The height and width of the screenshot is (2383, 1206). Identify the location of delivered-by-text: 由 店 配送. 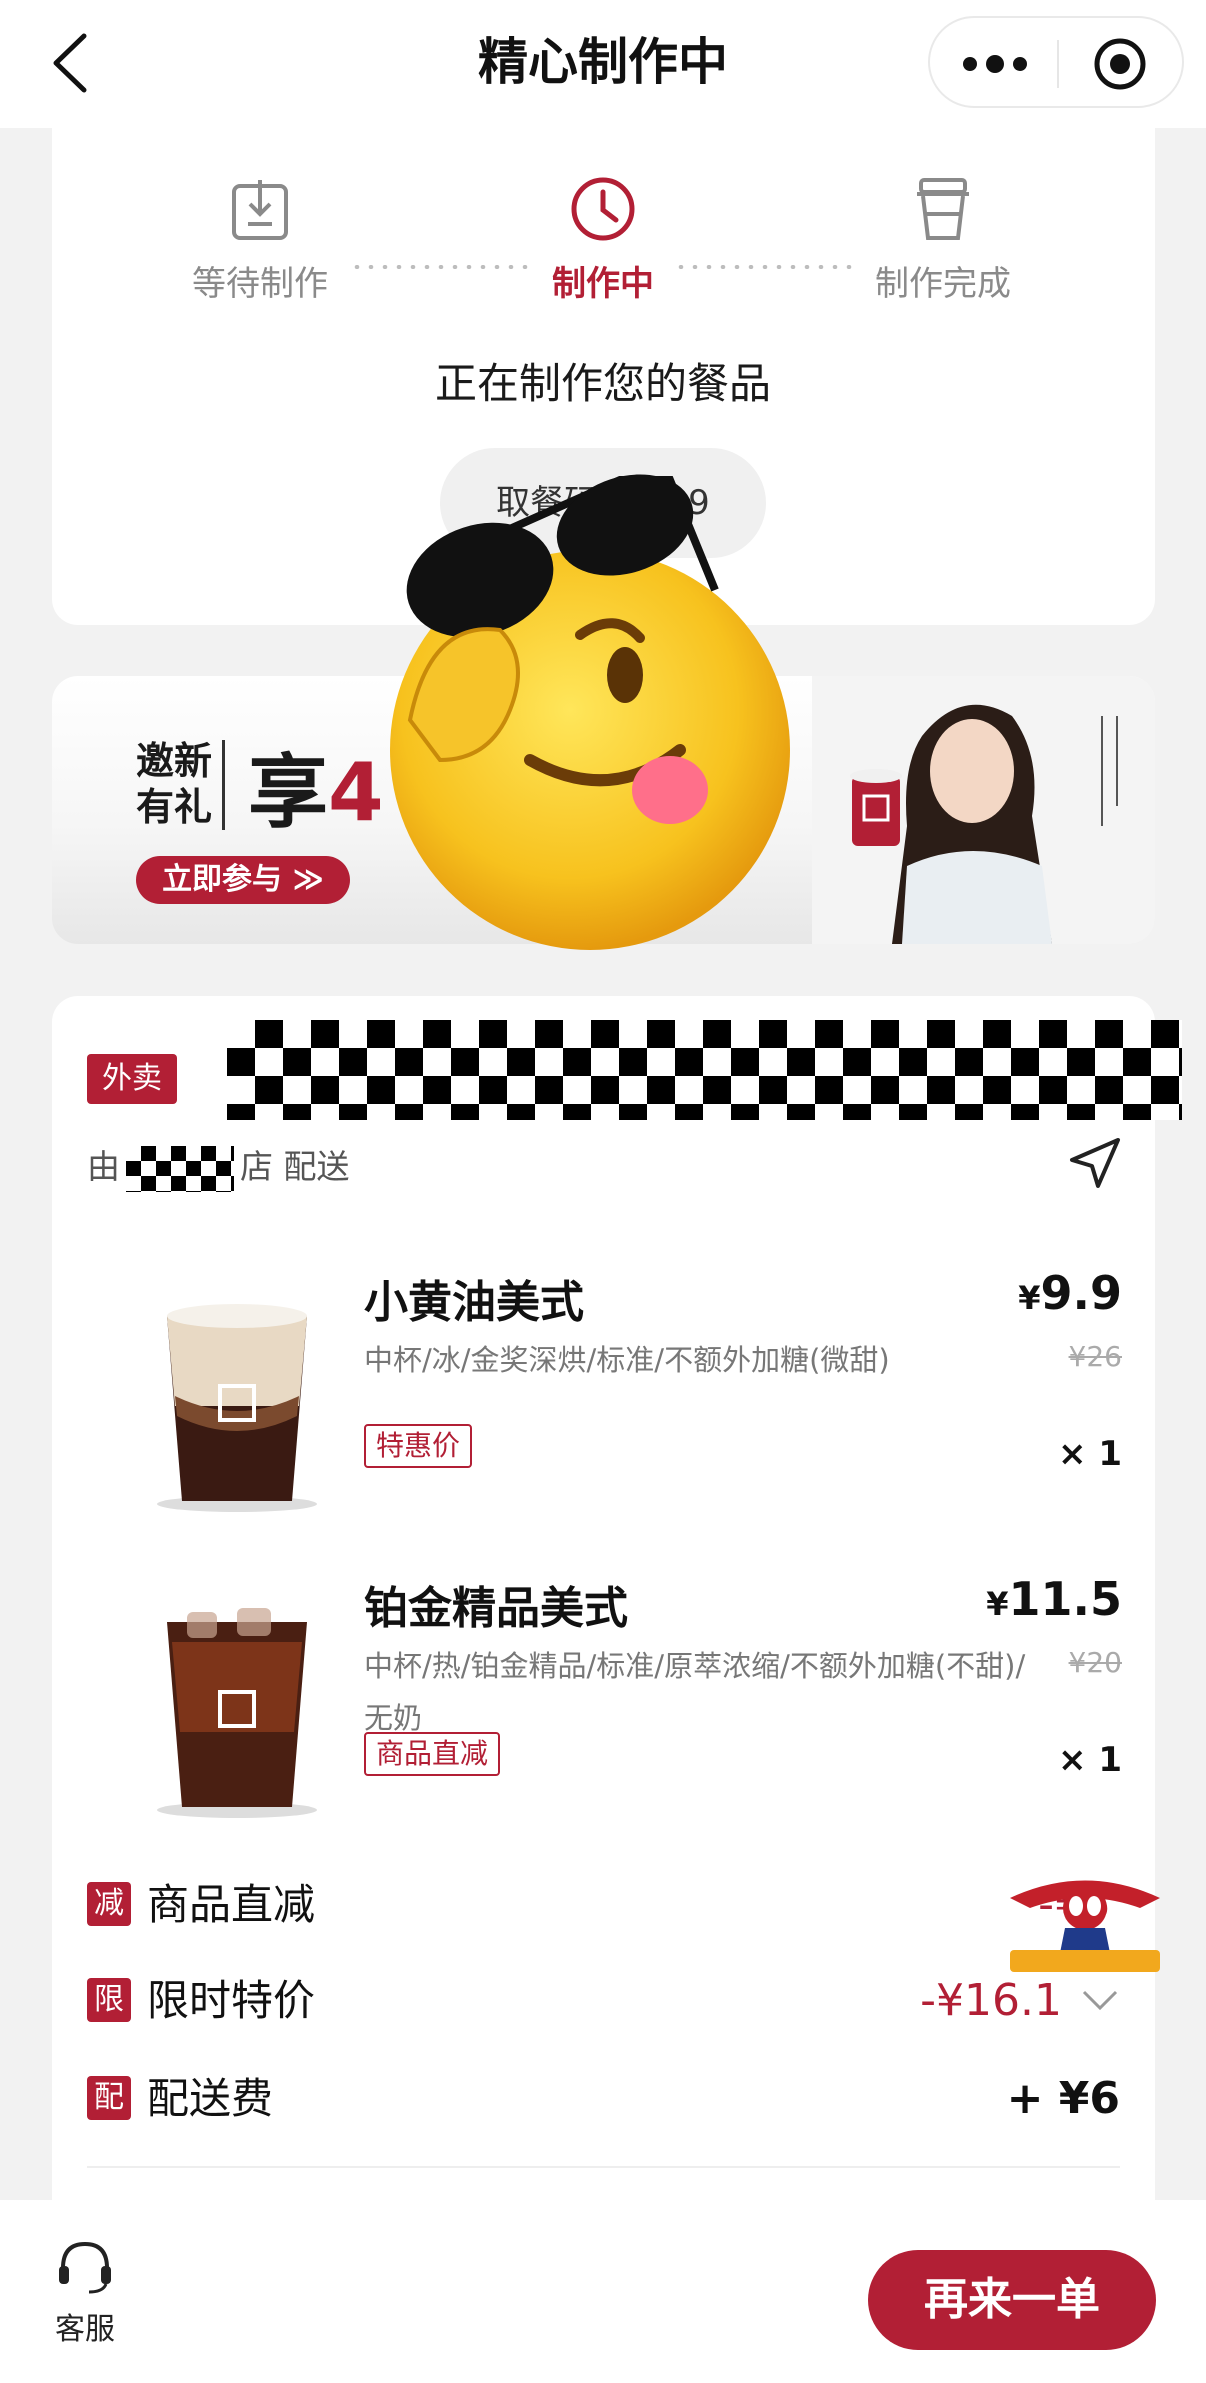
(218, 1166).